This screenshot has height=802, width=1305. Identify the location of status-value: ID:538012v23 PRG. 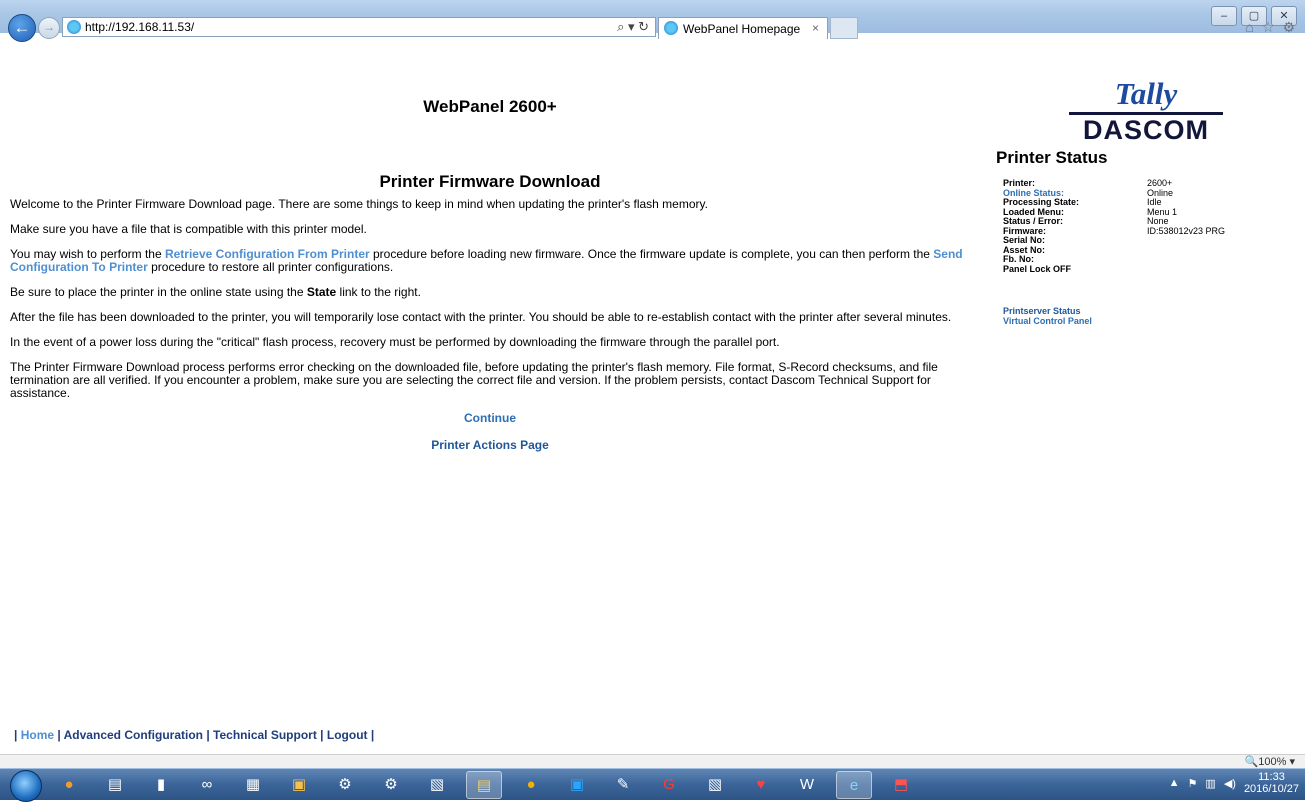
(1186, 230).